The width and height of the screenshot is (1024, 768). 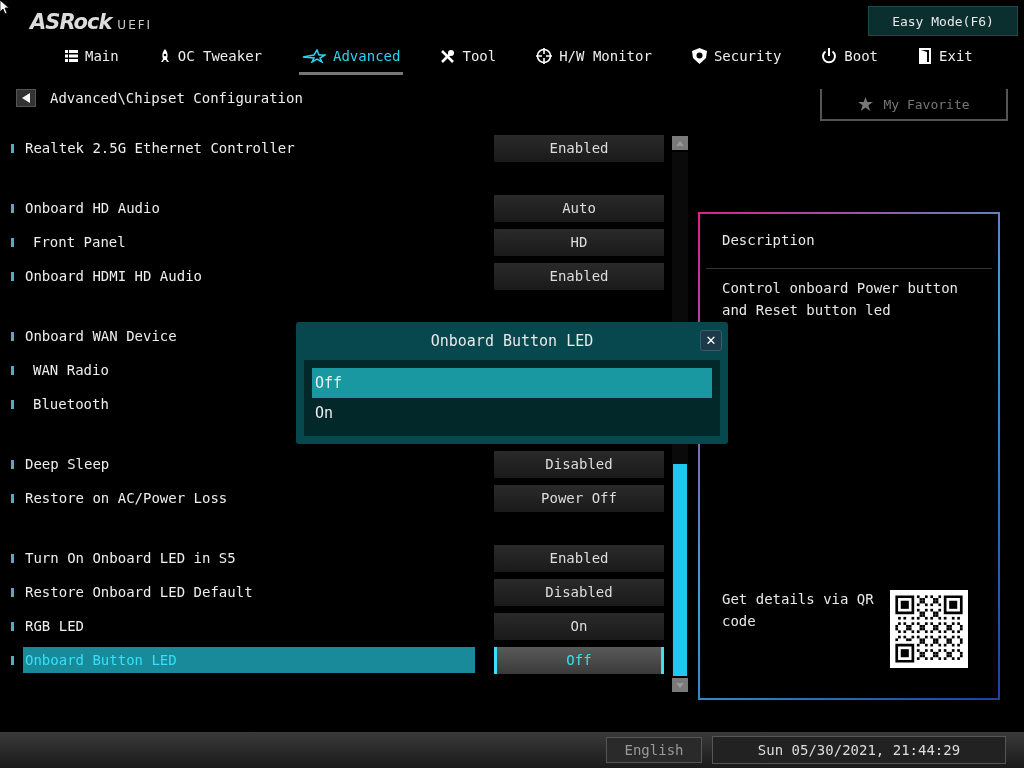 What do you see at coordinates (579, 242) in the screenshot?
I see `setting-value: HD` at bounding box center [579, 242].